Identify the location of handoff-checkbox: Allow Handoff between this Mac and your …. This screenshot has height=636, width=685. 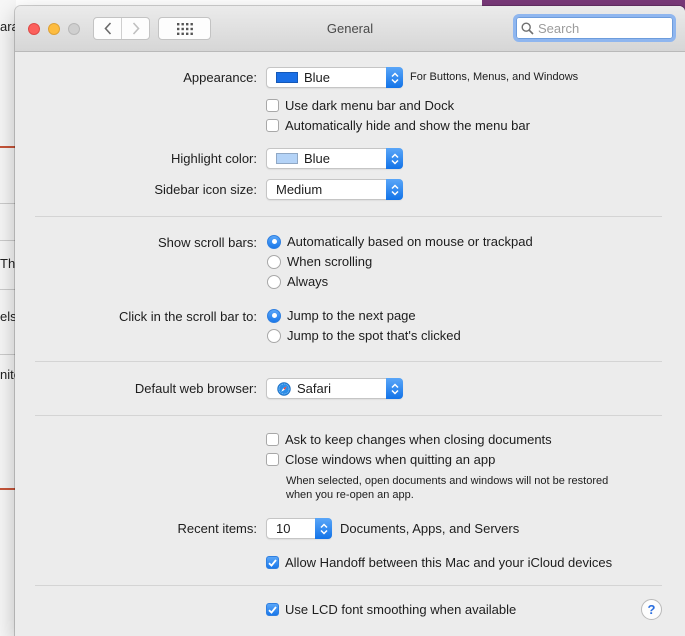
(439, 562).